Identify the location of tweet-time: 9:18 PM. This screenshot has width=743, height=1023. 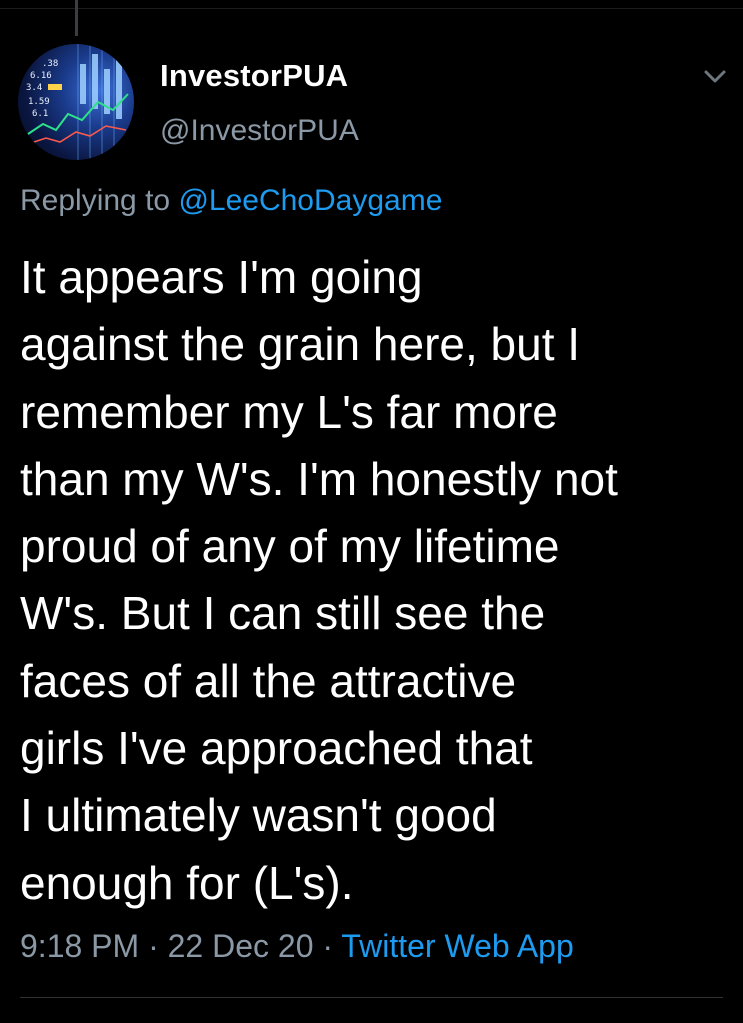
(79, 946).